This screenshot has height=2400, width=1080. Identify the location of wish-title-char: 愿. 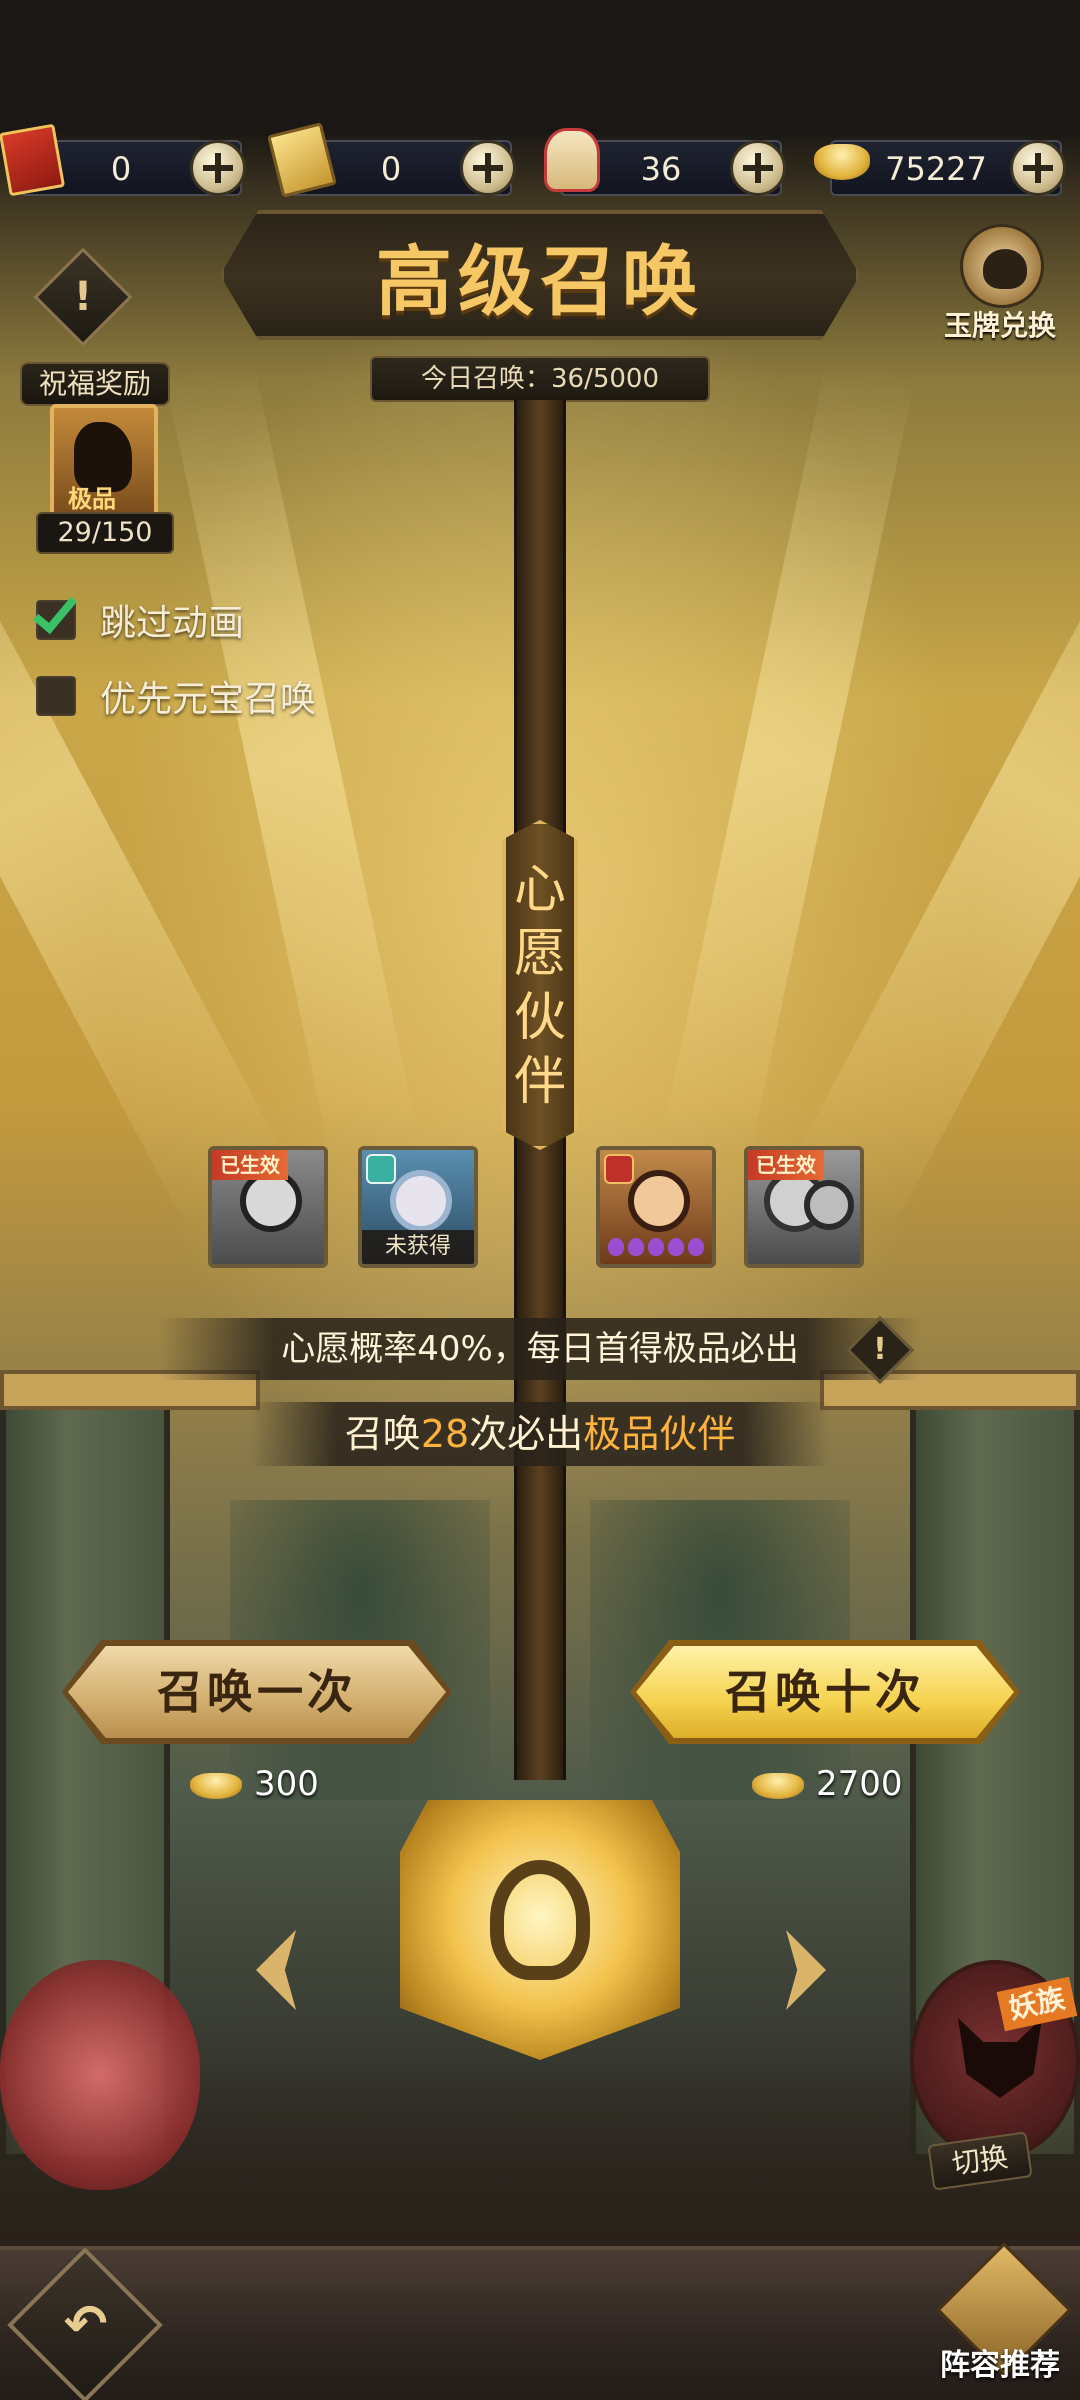
(539, 954).